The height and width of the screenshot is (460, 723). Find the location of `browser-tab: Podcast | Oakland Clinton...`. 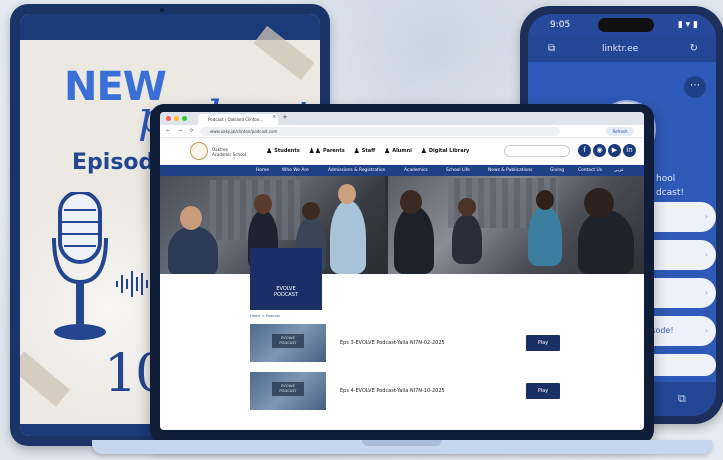

browser-tab: Podcast | Oakland Clinton... is located at coordinates (238, 119).